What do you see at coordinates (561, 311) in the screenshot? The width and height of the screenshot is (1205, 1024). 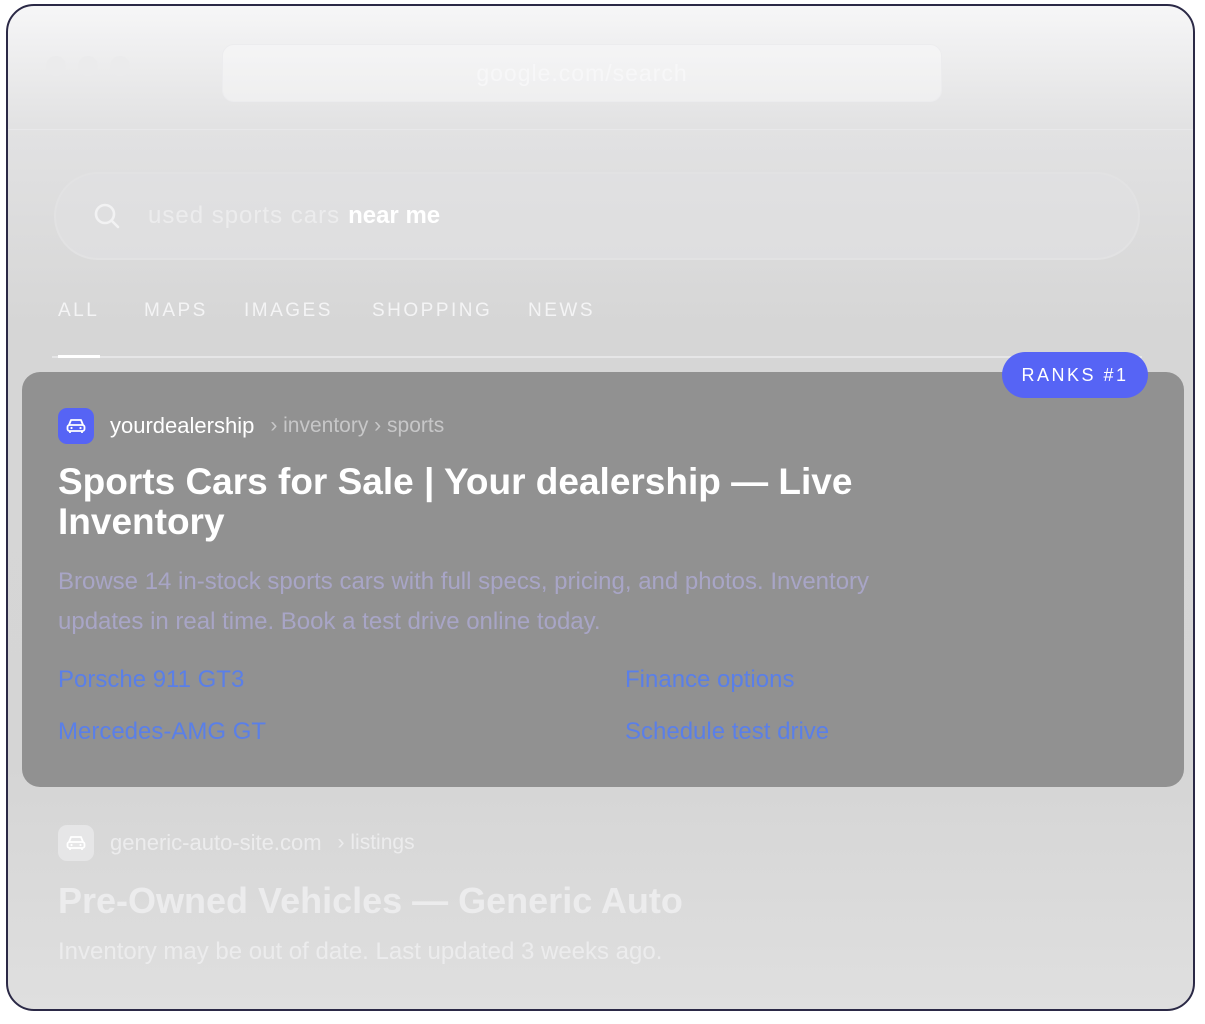 I see `tab-news: NEWS` at bounding box center [561, 311].